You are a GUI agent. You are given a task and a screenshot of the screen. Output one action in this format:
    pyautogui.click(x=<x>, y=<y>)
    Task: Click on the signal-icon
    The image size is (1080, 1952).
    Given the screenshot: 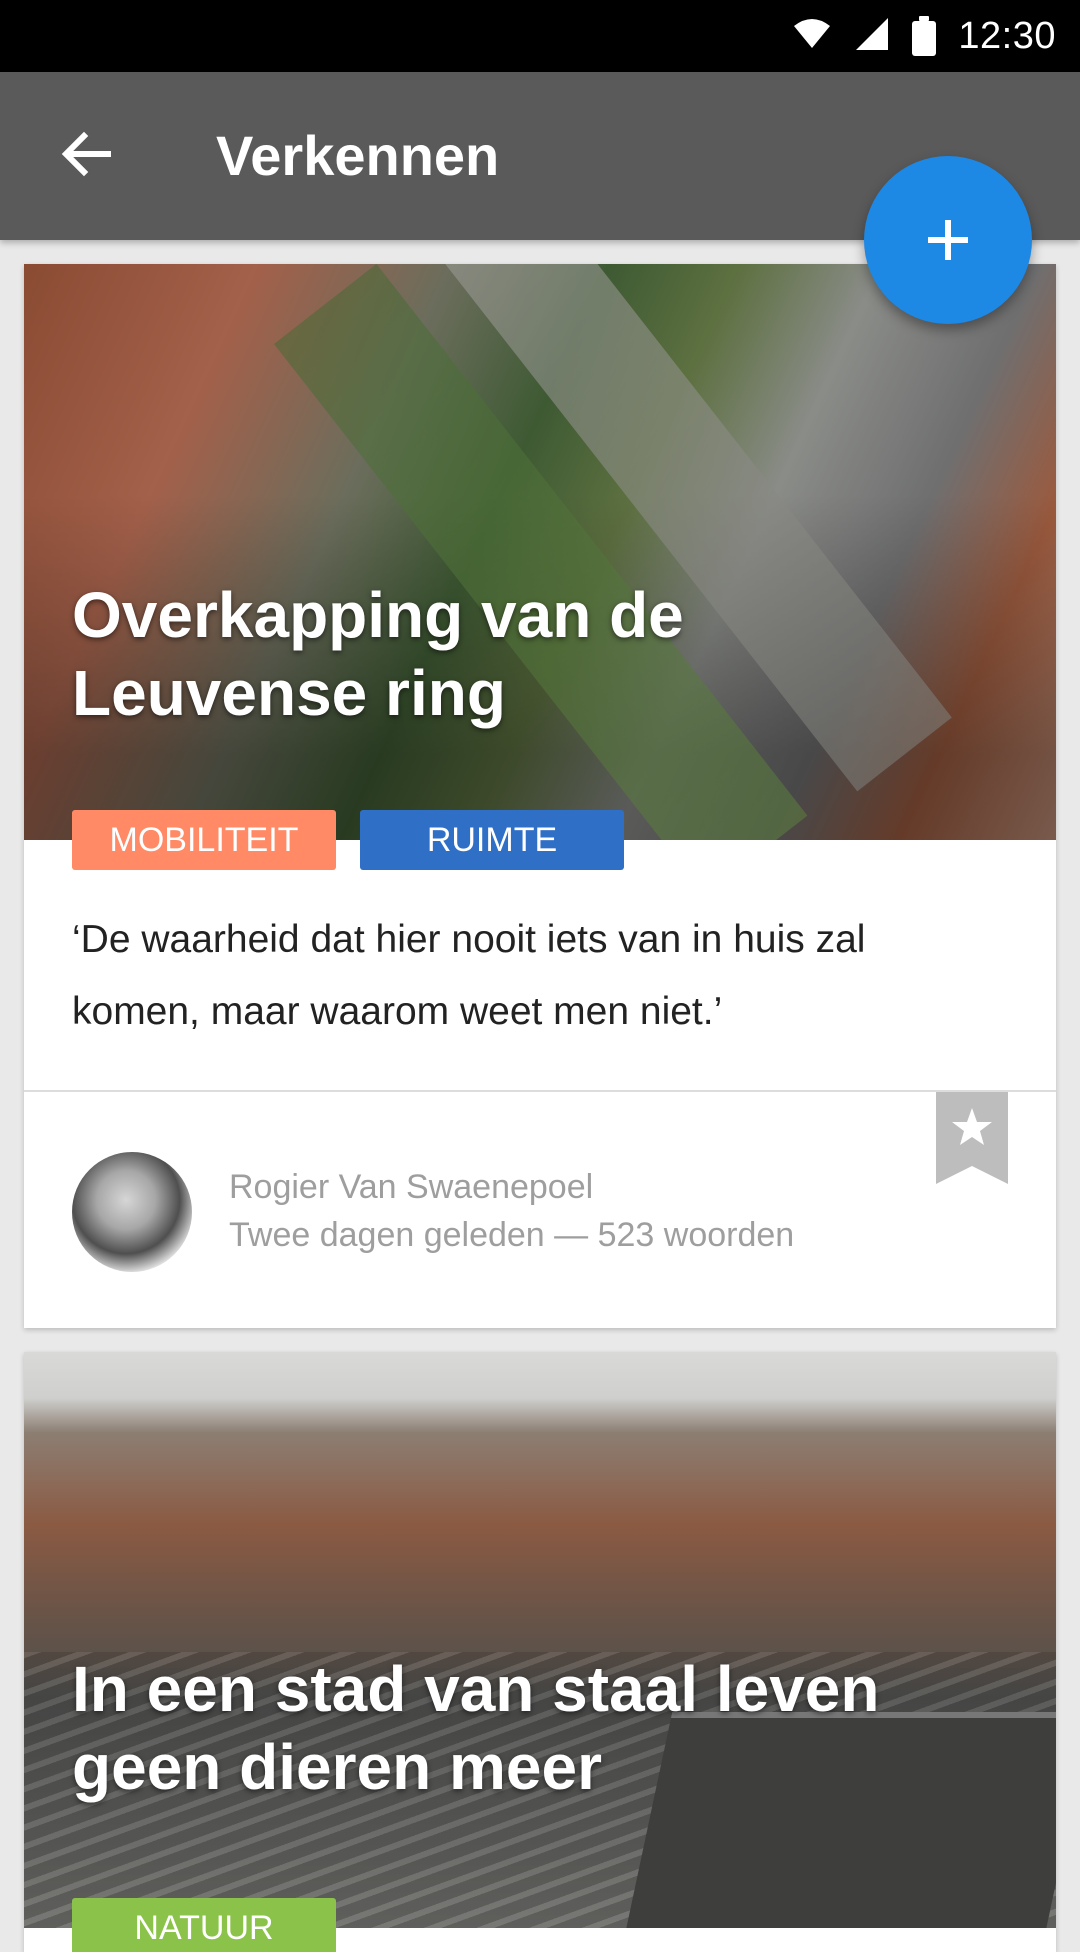 What is the action you would take?
    pyautogui.click(x=872, y=36)
    